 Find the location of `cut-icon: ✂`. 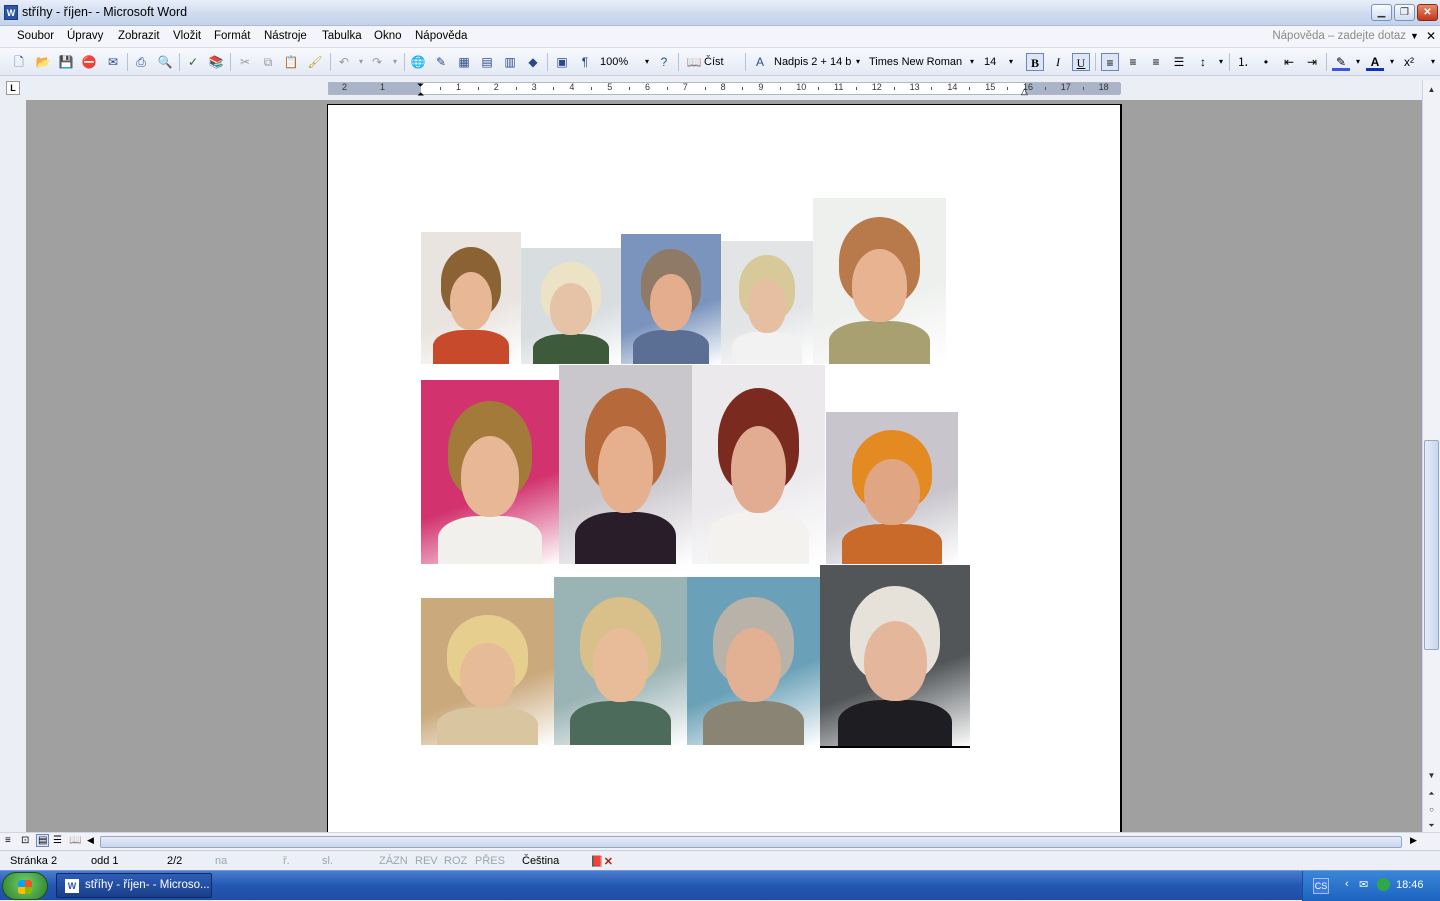

cut-icon: ✂ is located at coordinates (245, 62).